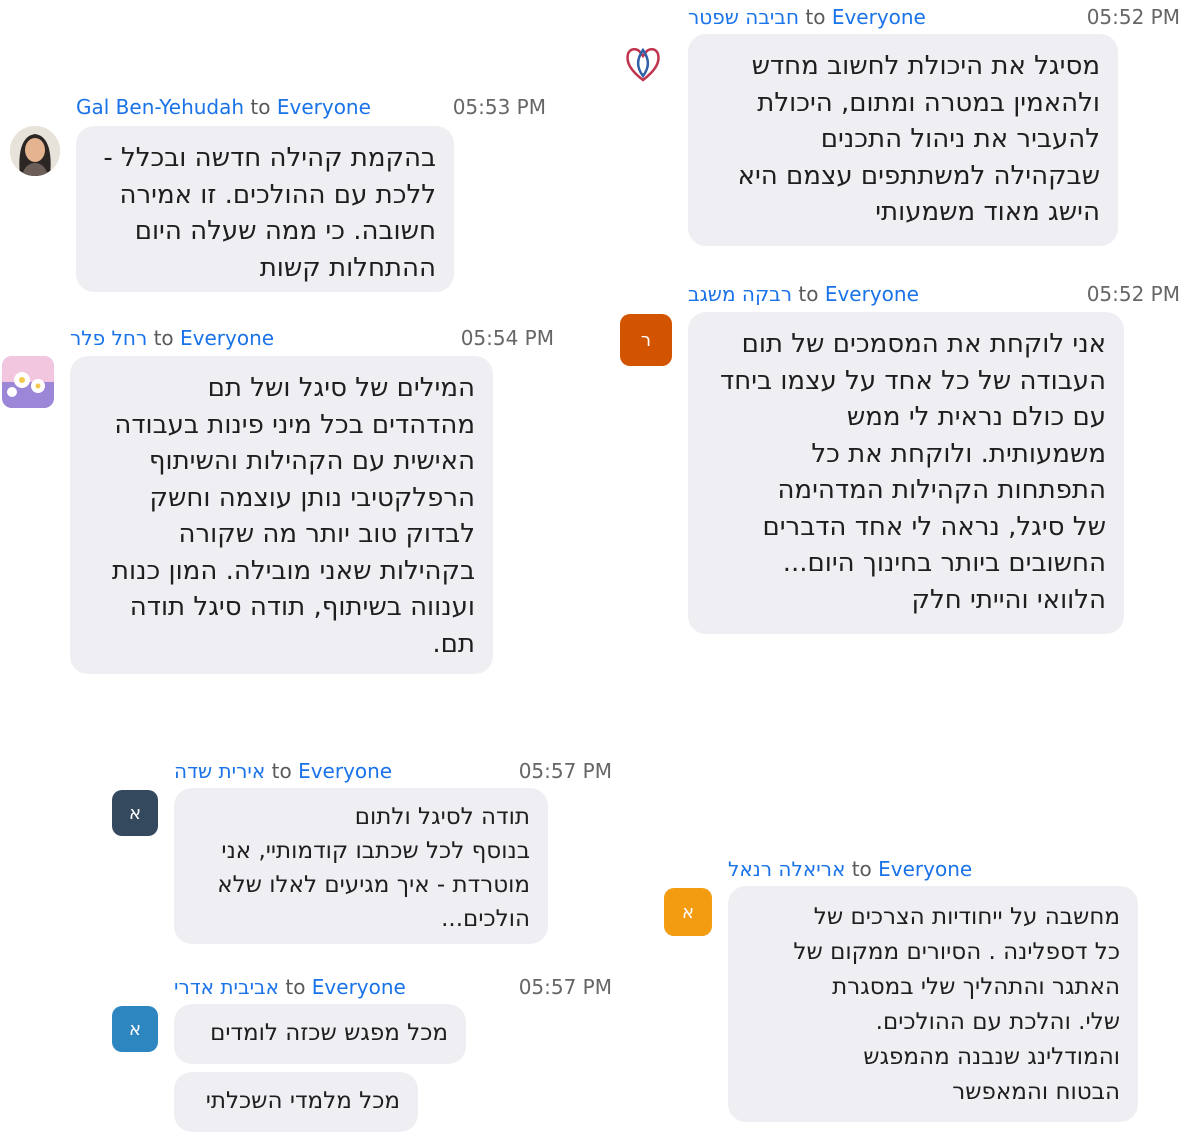 The height and width of the screenshot is (1132, 1190). I want to click on avatar-initial: ר, so click(646, 340).